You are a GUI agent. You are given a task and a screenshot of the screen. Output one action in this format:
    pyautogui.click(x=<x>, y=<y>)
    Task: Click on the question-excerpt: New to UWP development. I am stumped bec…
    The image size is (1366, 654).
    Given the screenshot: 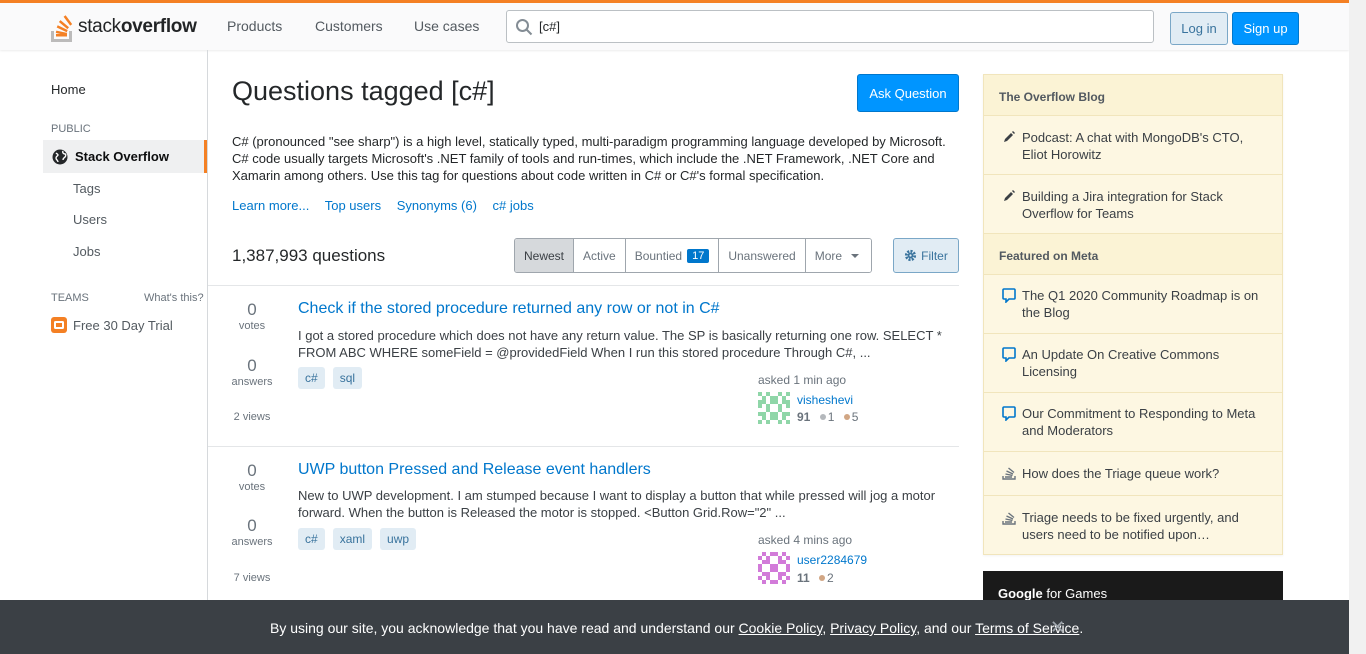 What is the action you would take?
    pyautogui.click(x=617, y=504)
    